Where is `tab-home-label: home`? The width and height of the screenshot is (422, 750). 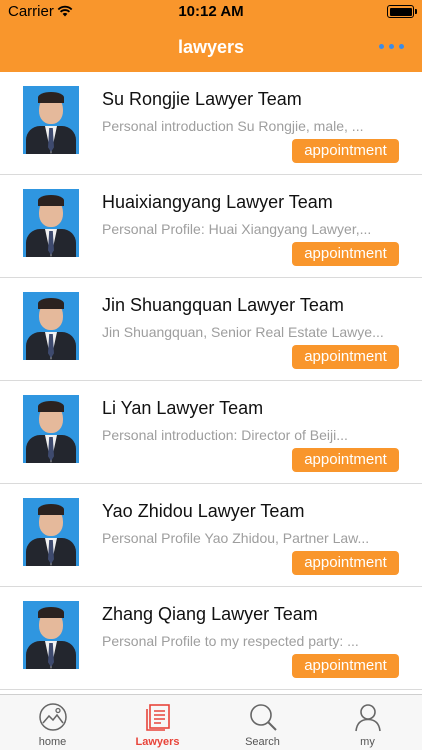 tab-home-label: home is located at coordinates (52, 742).